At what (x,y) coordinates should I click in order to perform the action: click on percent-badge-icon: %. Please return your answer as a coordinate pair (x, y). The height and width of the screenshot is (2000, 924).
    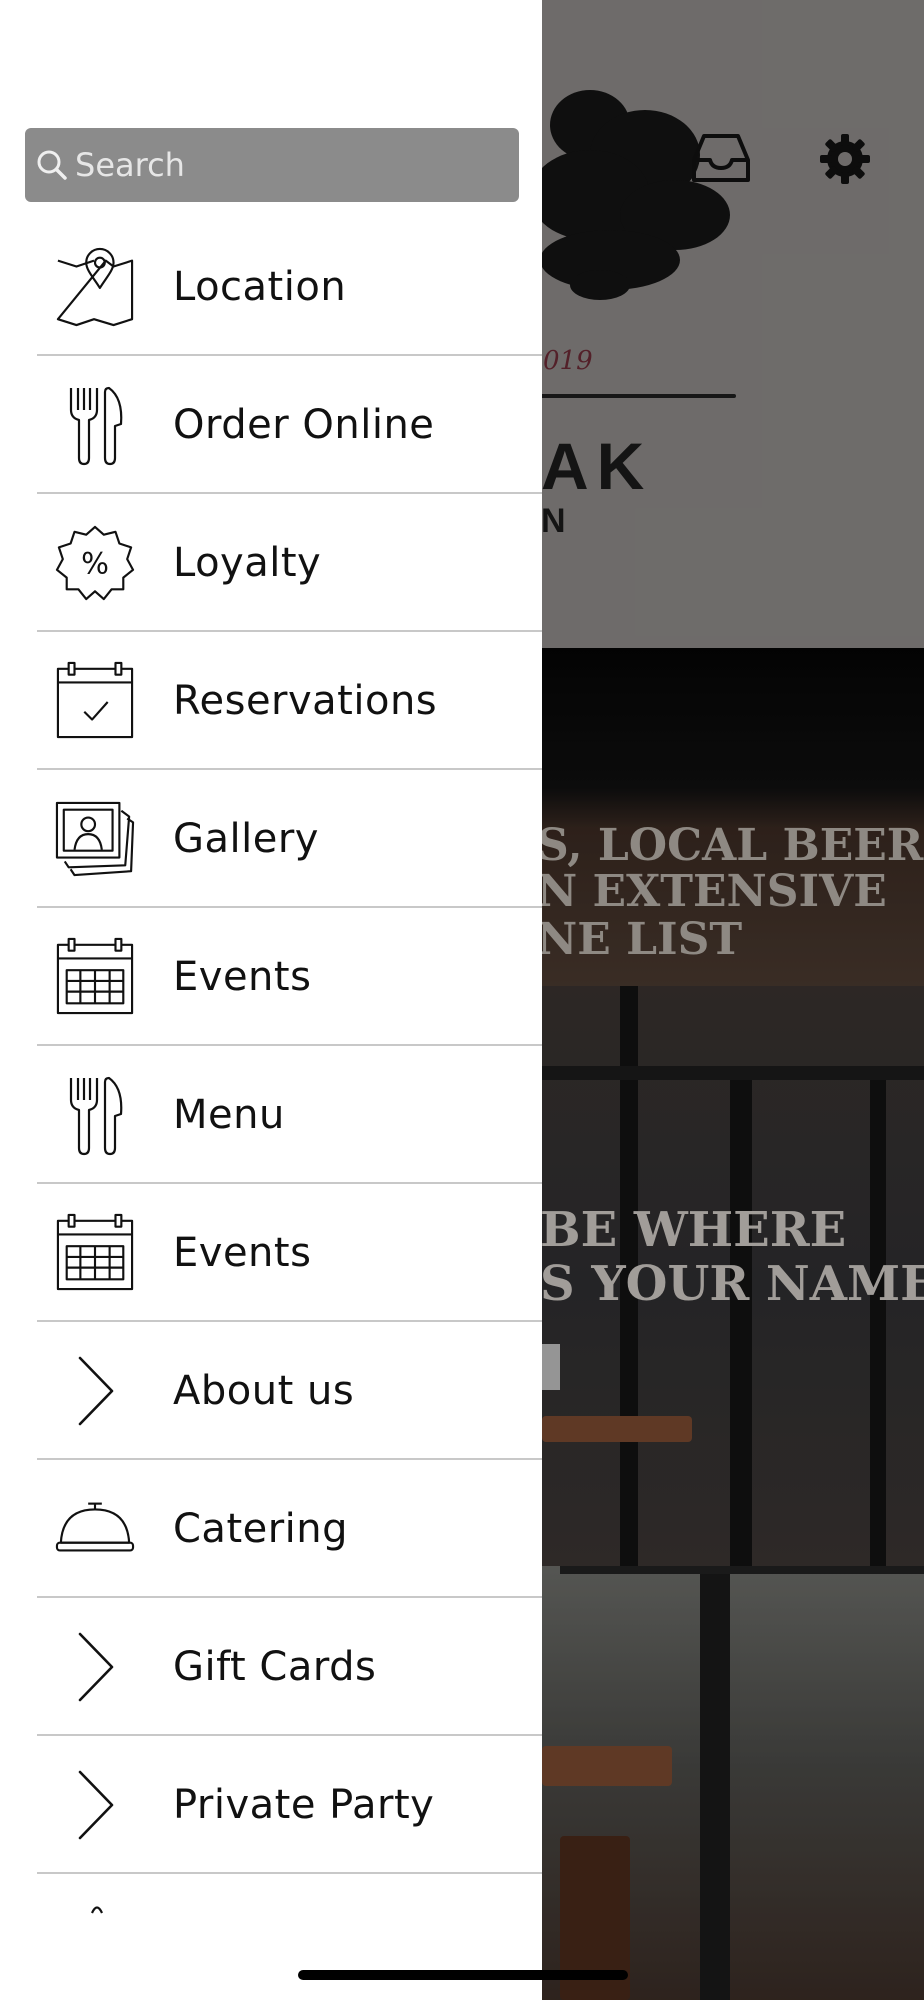
    Looking at the image, I should click on (95, 563).